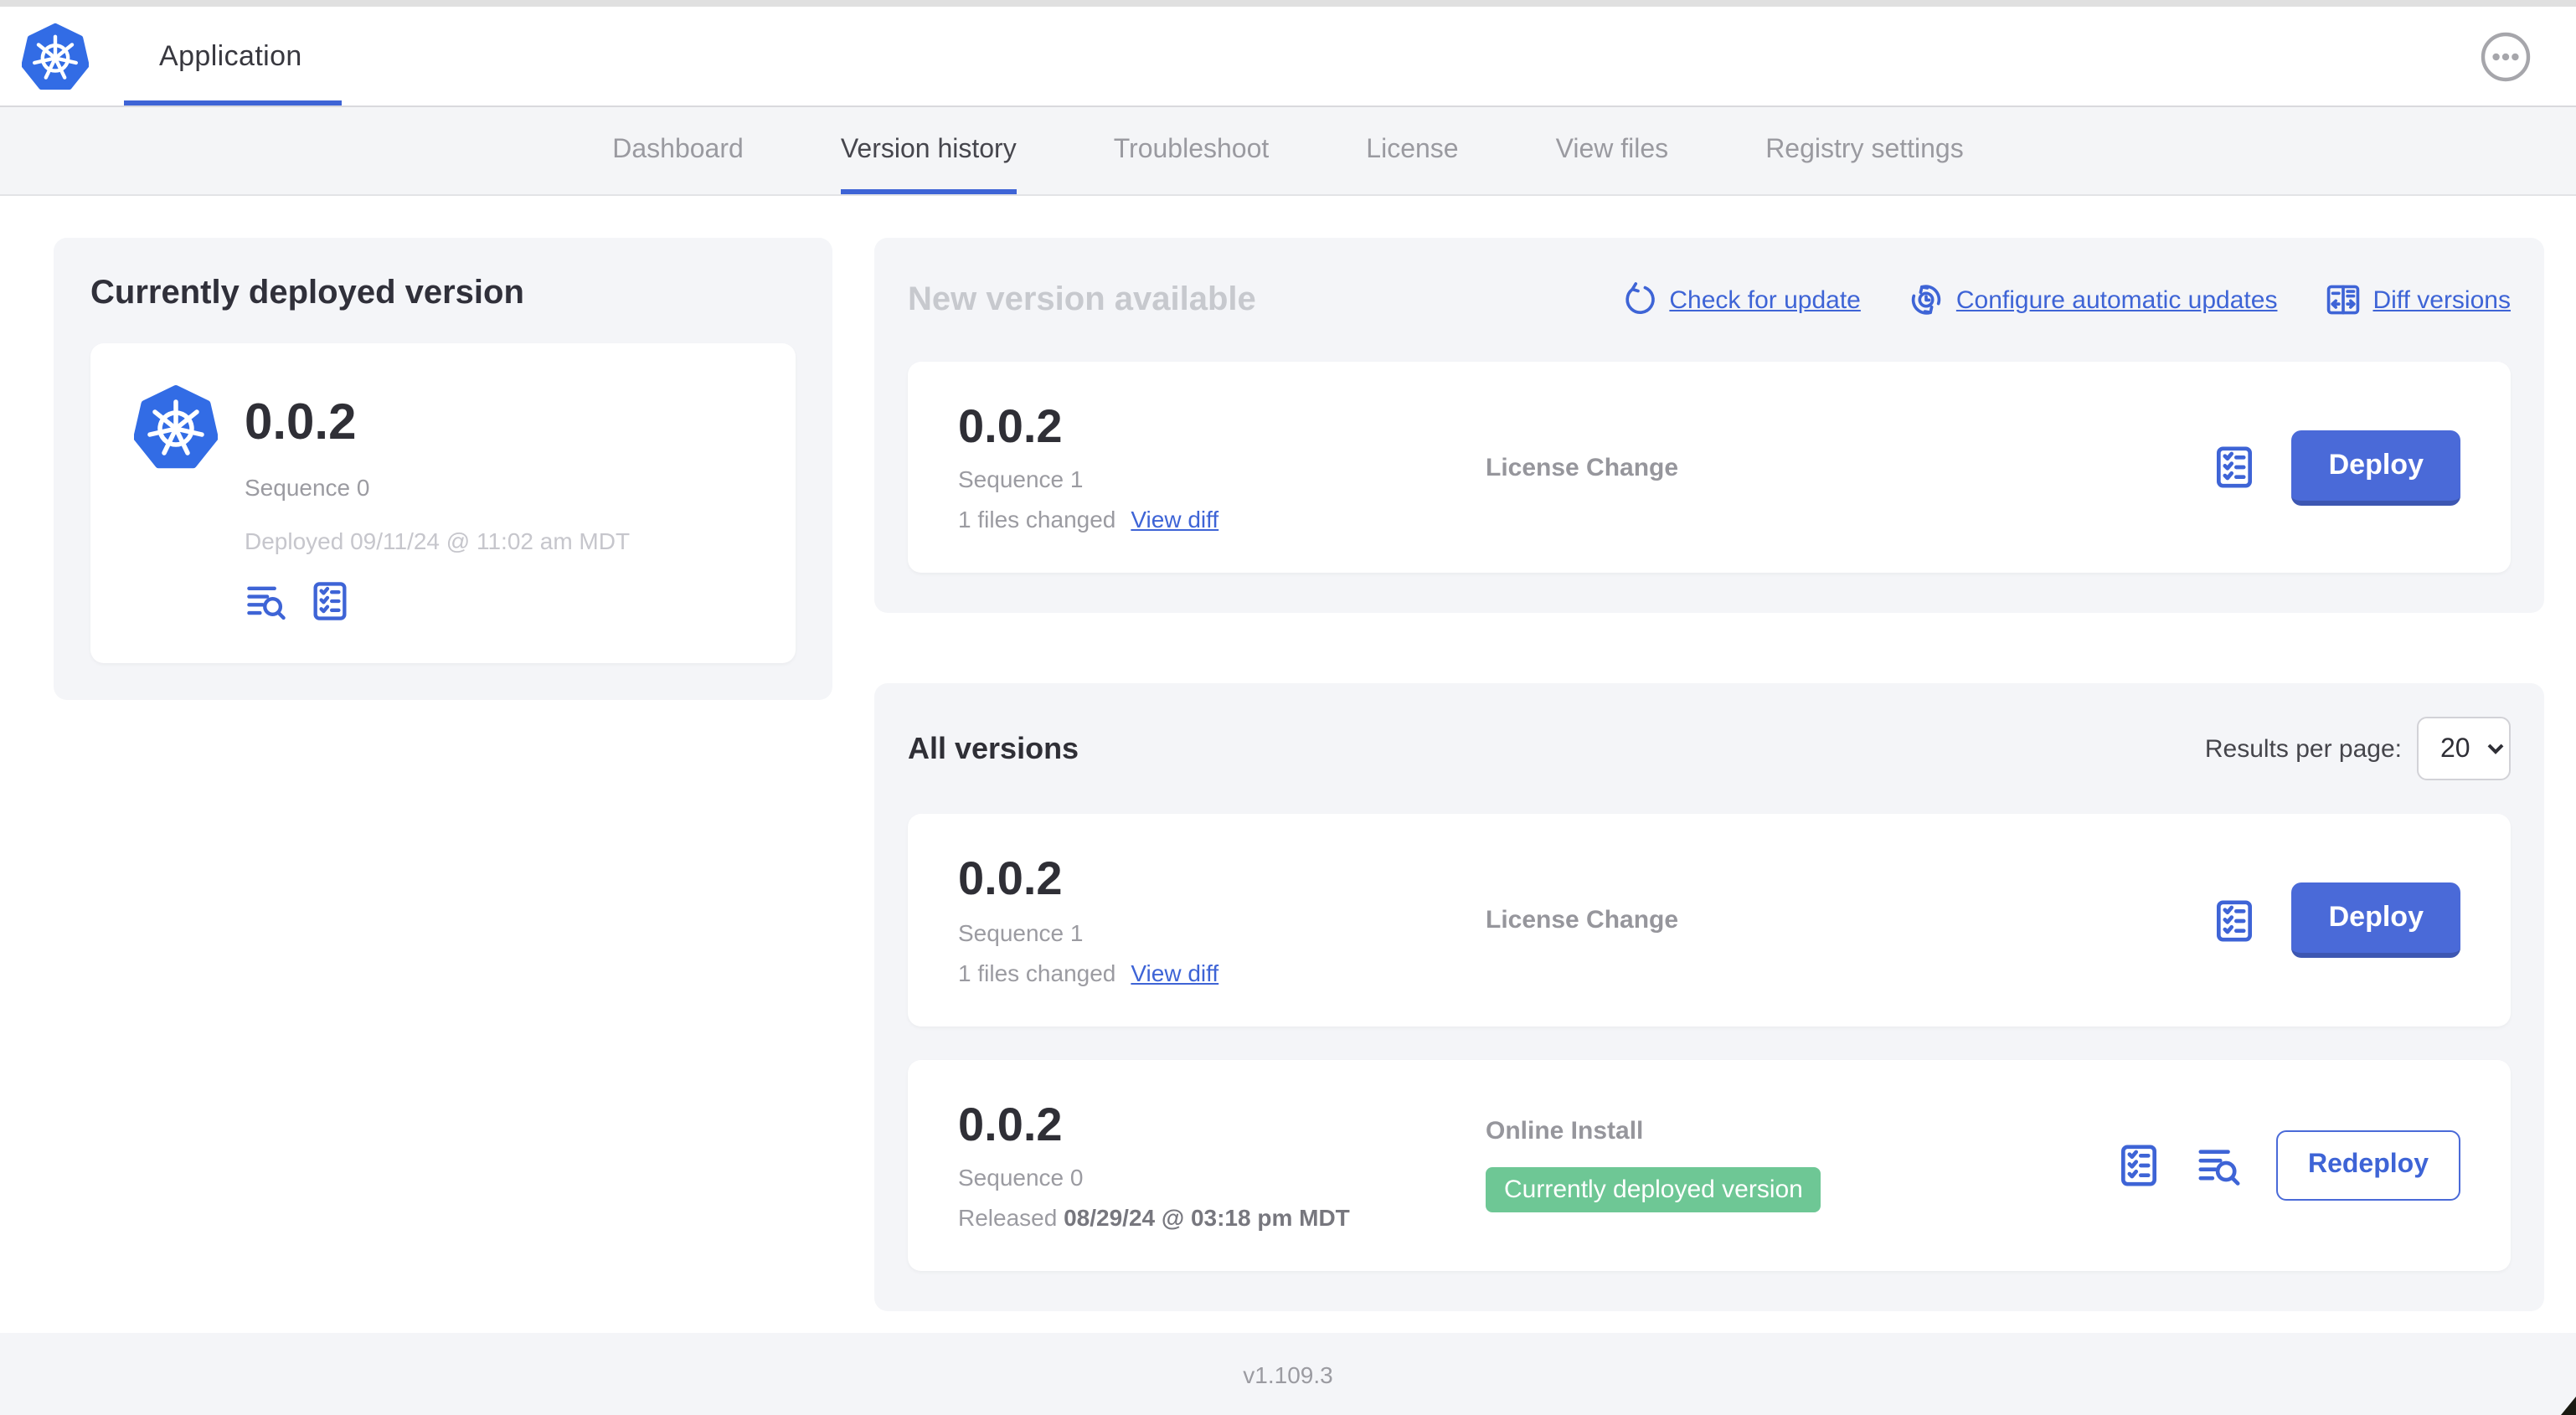  Describe the element at coordinates (1864, 150) in the screenshot. I see `tab-registry-settings: Registry settings` at that location.